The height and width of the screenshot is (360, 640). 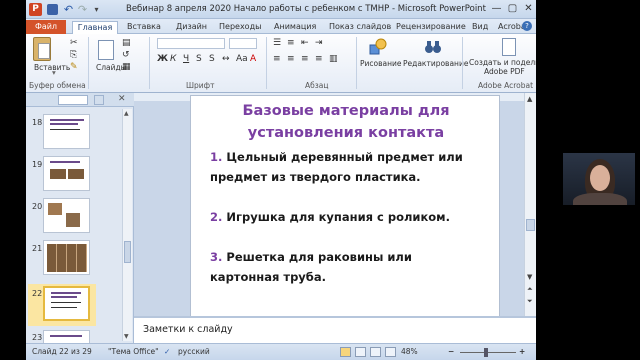 I want to click on font-size-select, so click(x=243, y=43).